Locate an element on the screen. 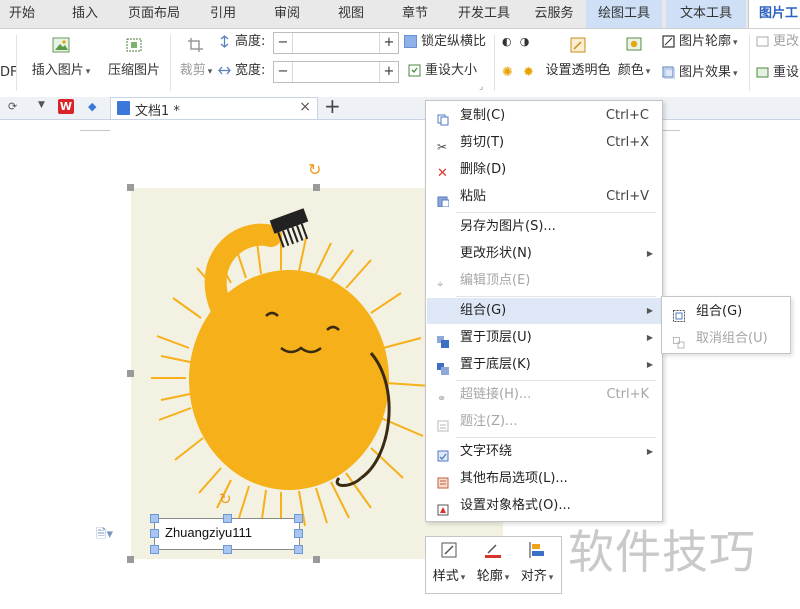  contrast-decrease-icon: ◑ is located at coordinates (525, 41).